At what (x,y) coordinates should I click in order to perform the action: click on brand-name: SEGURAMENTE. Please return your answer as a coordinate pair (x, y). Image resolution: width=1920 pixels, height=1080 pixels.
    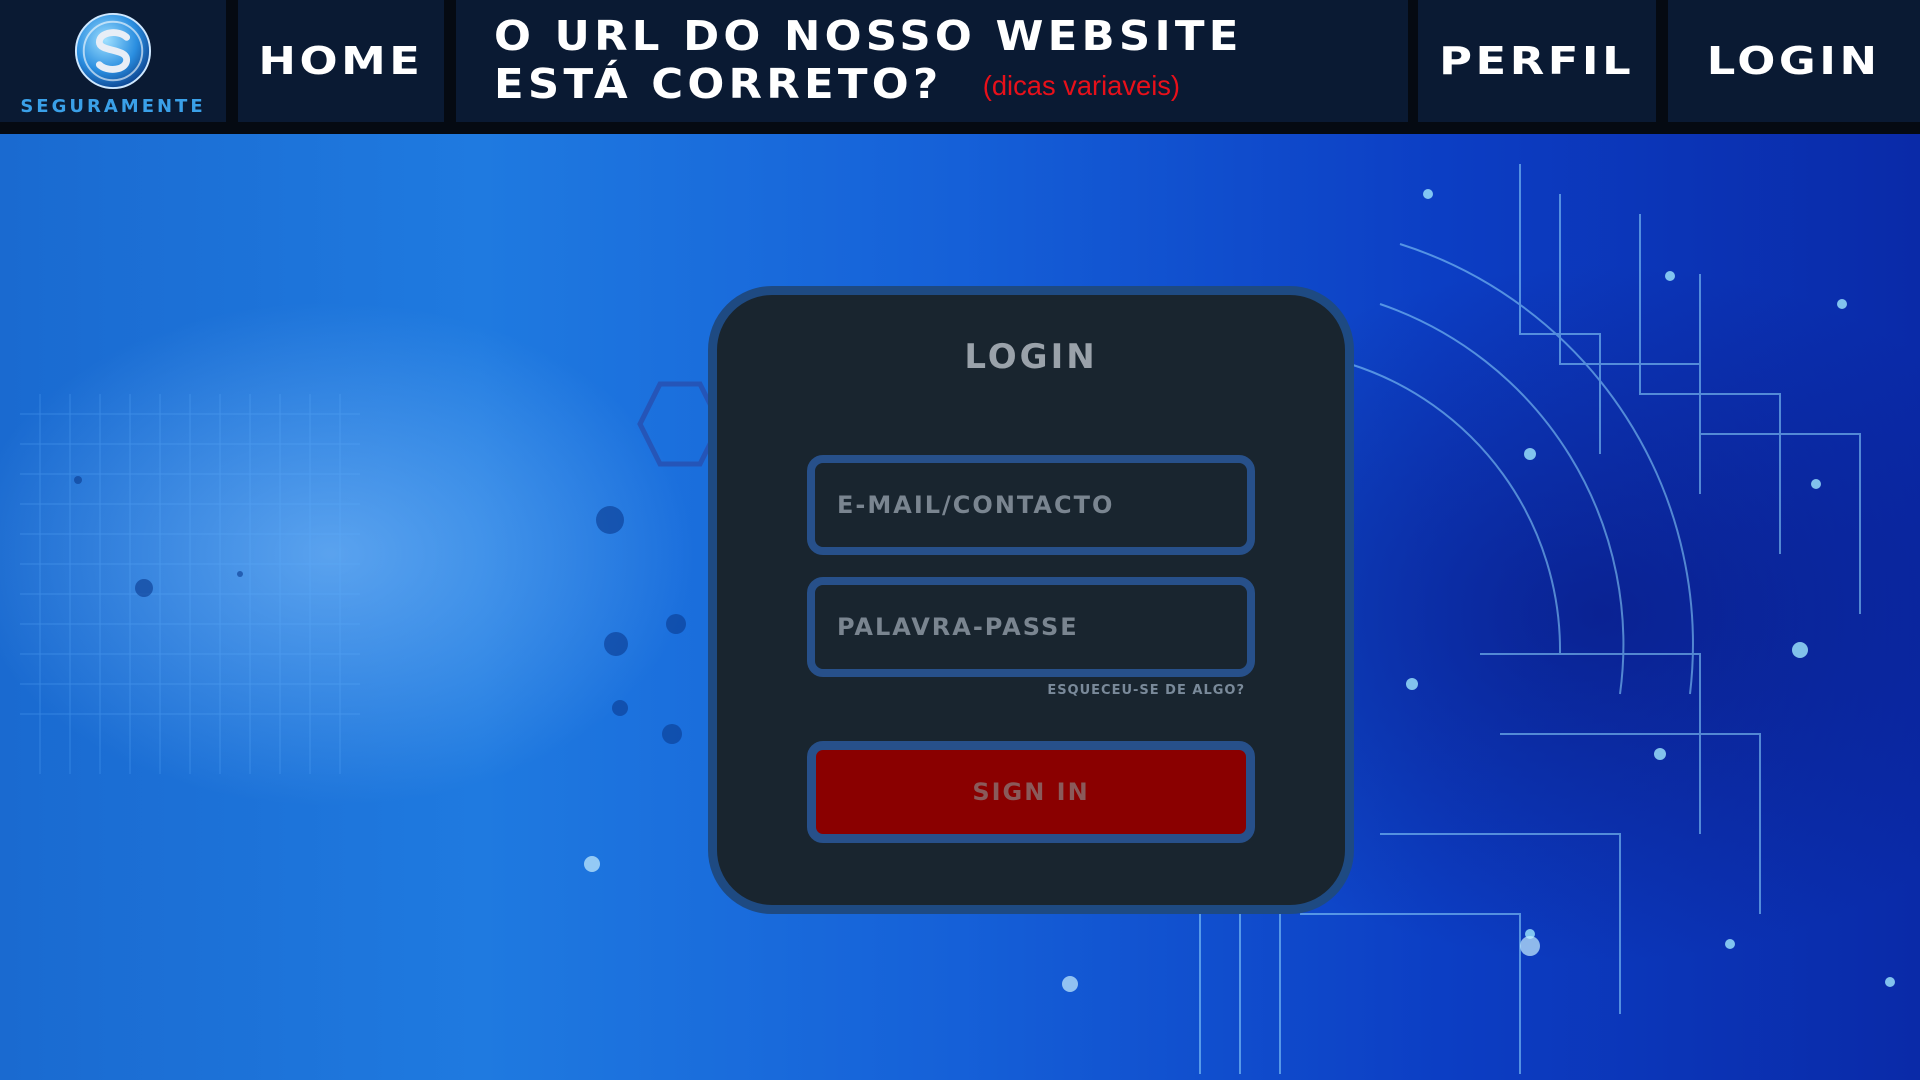
    Looking at the image, I should click on (113, 106).